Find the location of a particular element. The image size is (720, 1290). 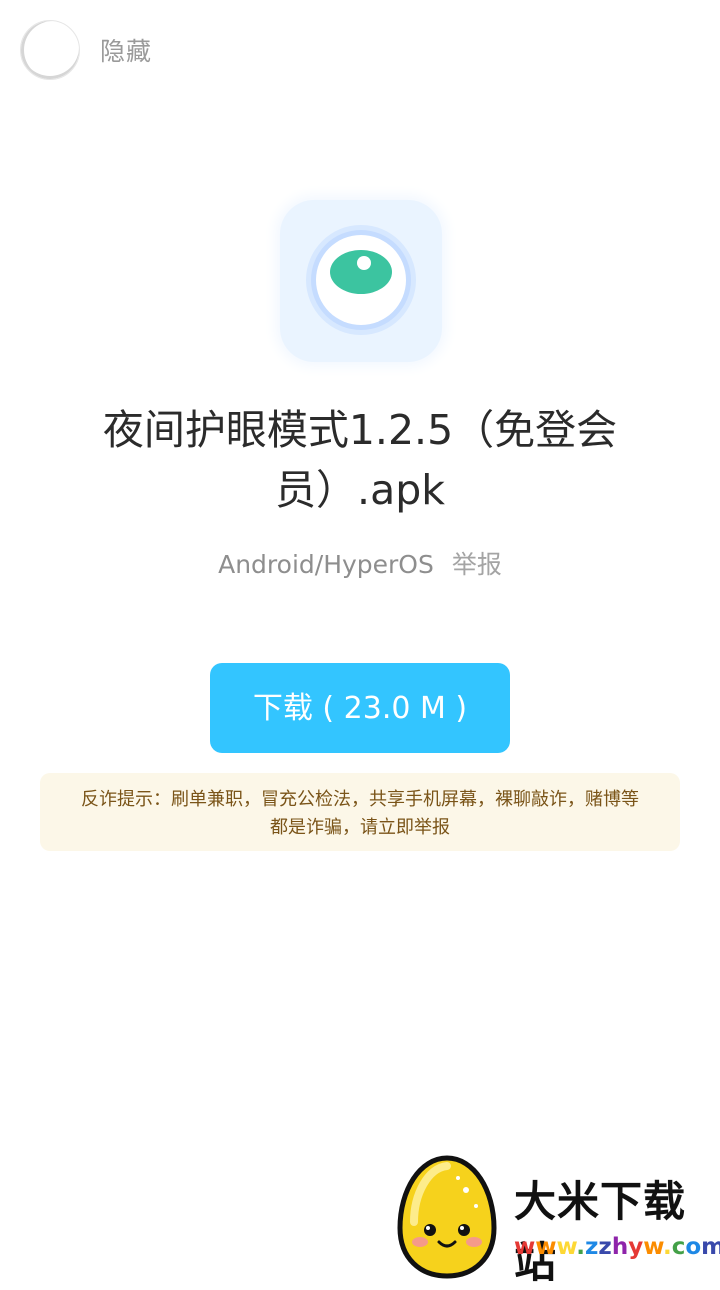

app-icon is located at coordinates (361, 281).